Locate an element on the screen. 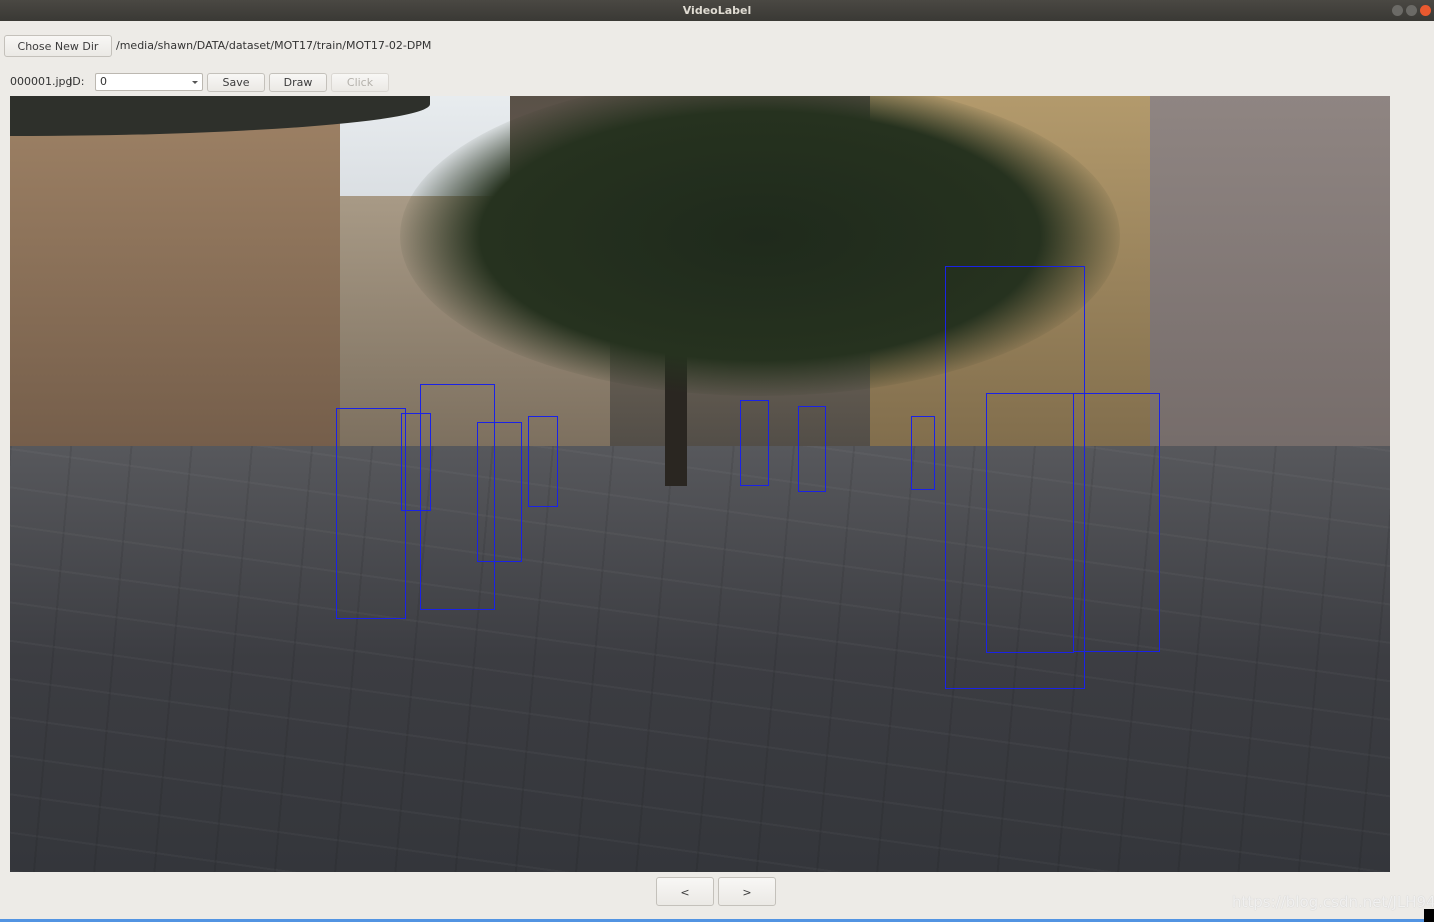 This screenshot has height=922, width=1434. id-select: 0 is located at coordinates (149, 82).